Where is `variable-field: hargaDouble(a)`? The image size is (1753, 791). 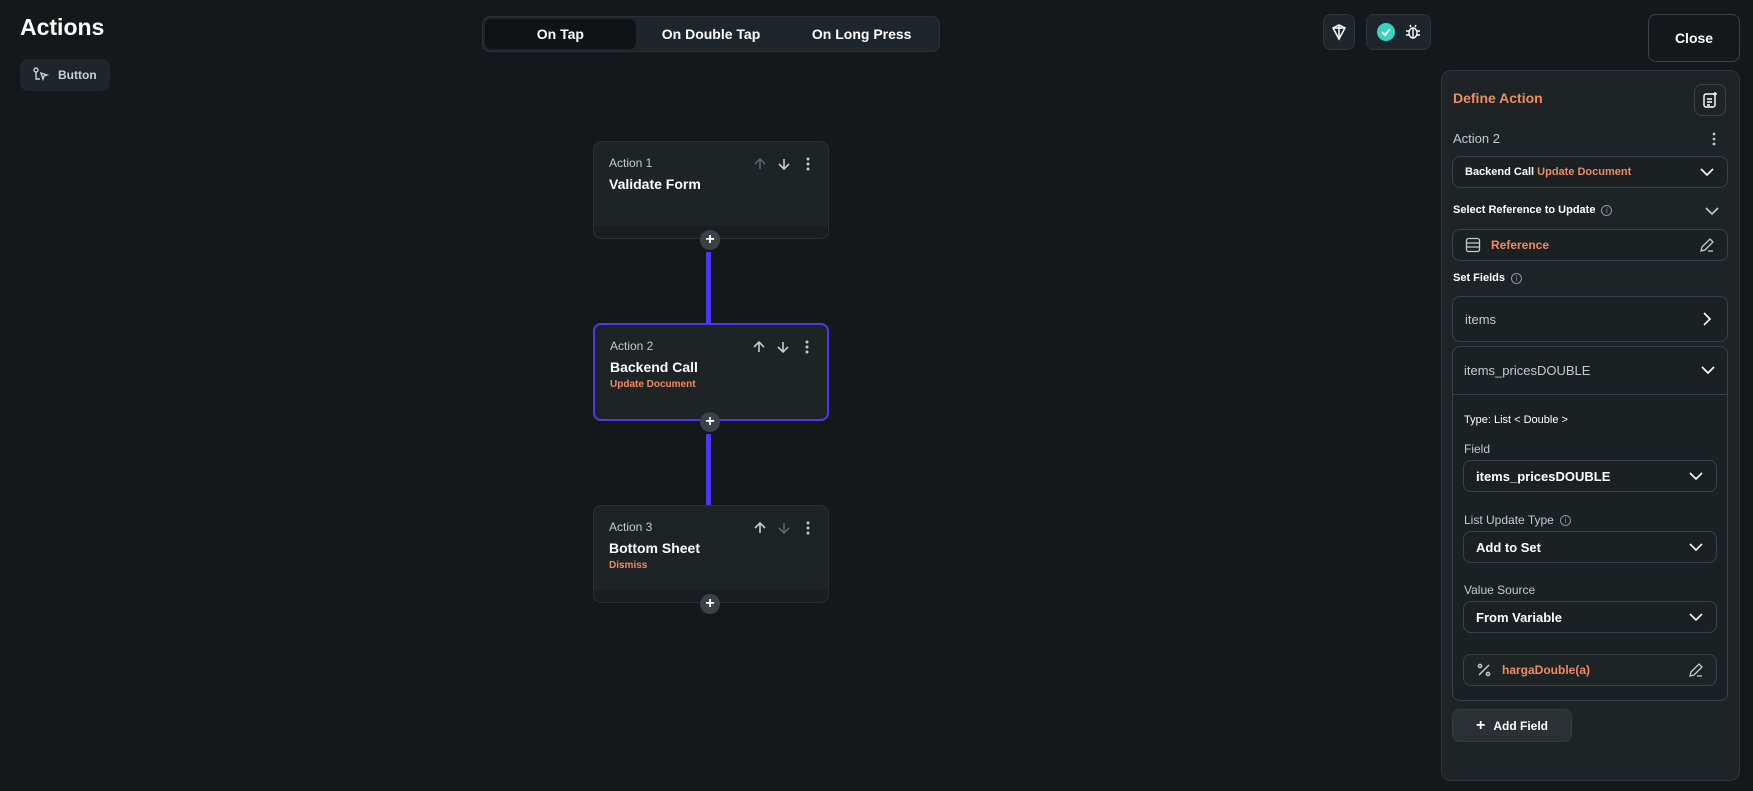 variable-field: hargaDouble(a) is located at coordinates (1590, 670).